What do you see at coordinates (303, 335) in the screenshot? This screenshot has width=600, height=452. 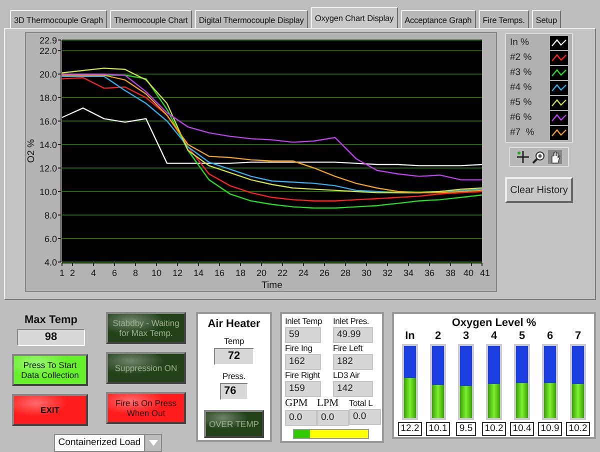 I see `field-readout: 59` at bounding box center [303, 335].